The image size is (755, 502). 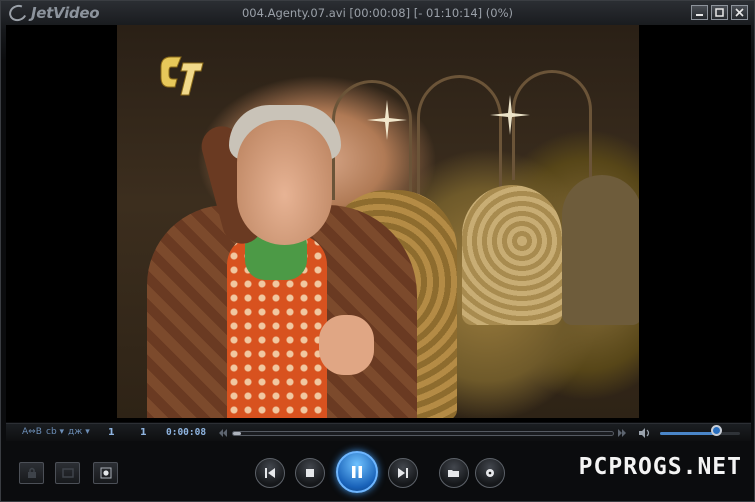 I want to click on controls-bar: PCPROGS.NET, so click(x=378, y=472).